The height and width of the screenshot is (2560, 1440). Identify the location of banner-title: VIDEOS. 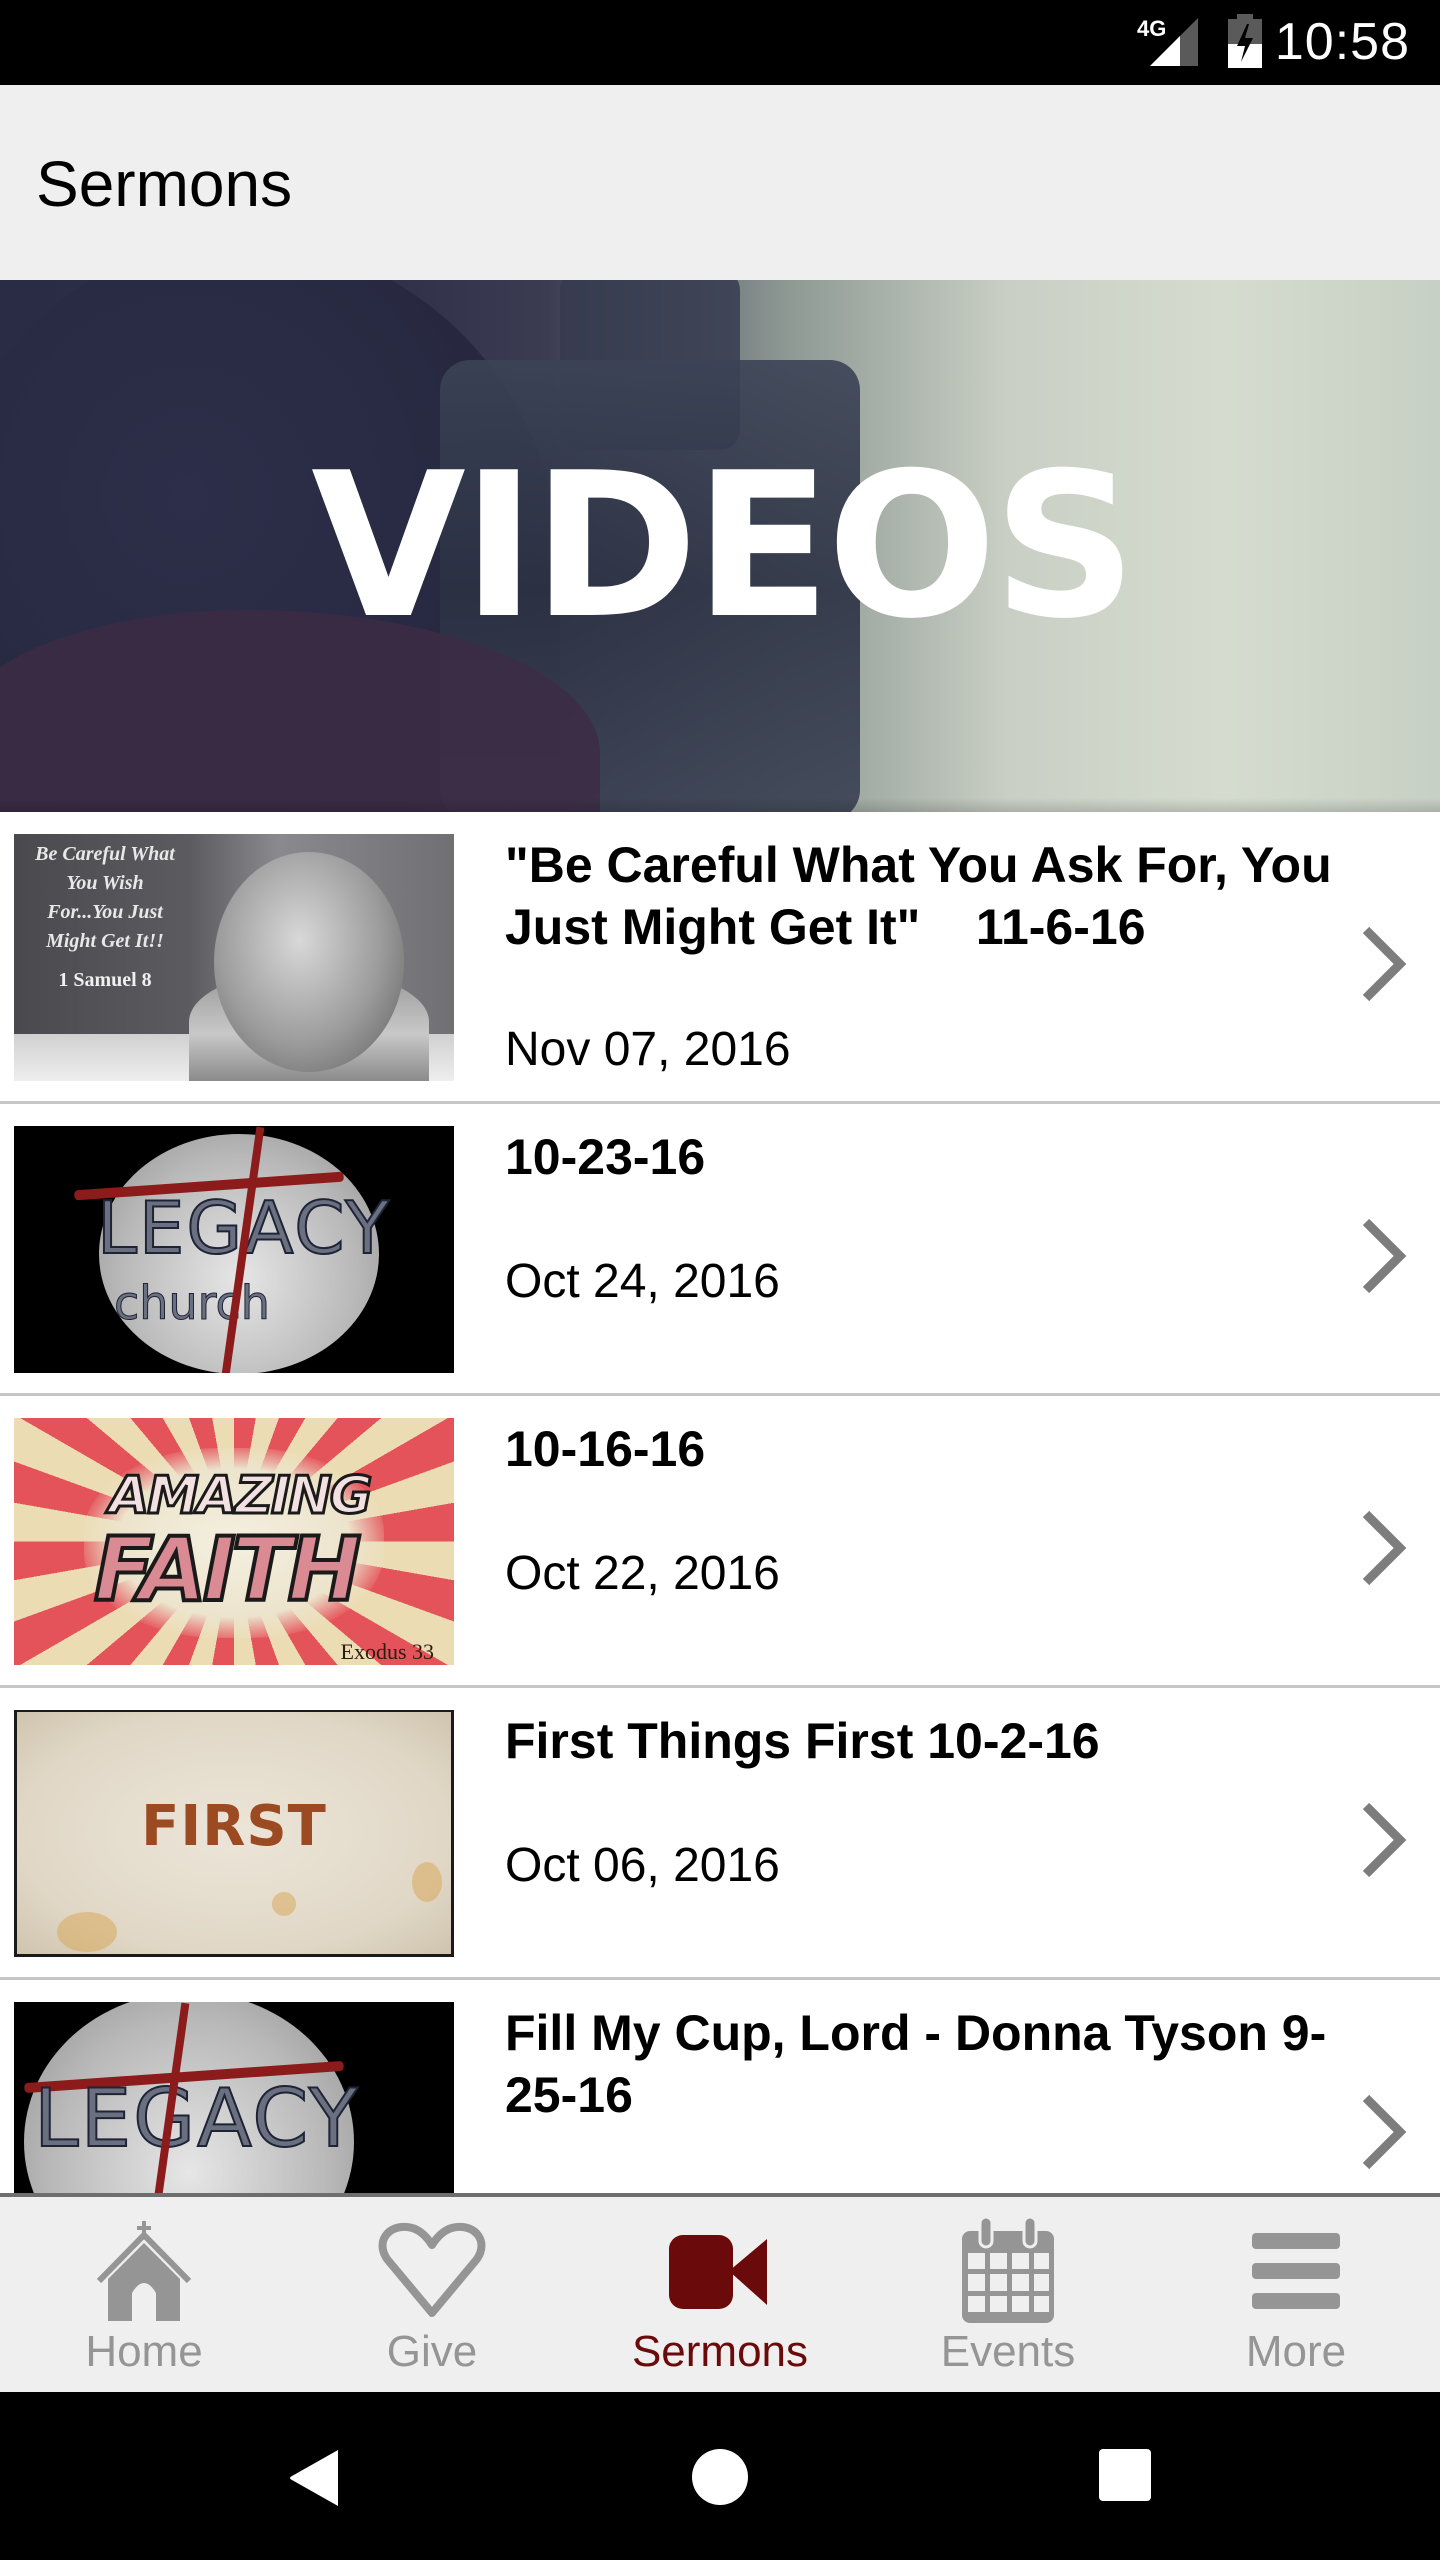
(724, 546).